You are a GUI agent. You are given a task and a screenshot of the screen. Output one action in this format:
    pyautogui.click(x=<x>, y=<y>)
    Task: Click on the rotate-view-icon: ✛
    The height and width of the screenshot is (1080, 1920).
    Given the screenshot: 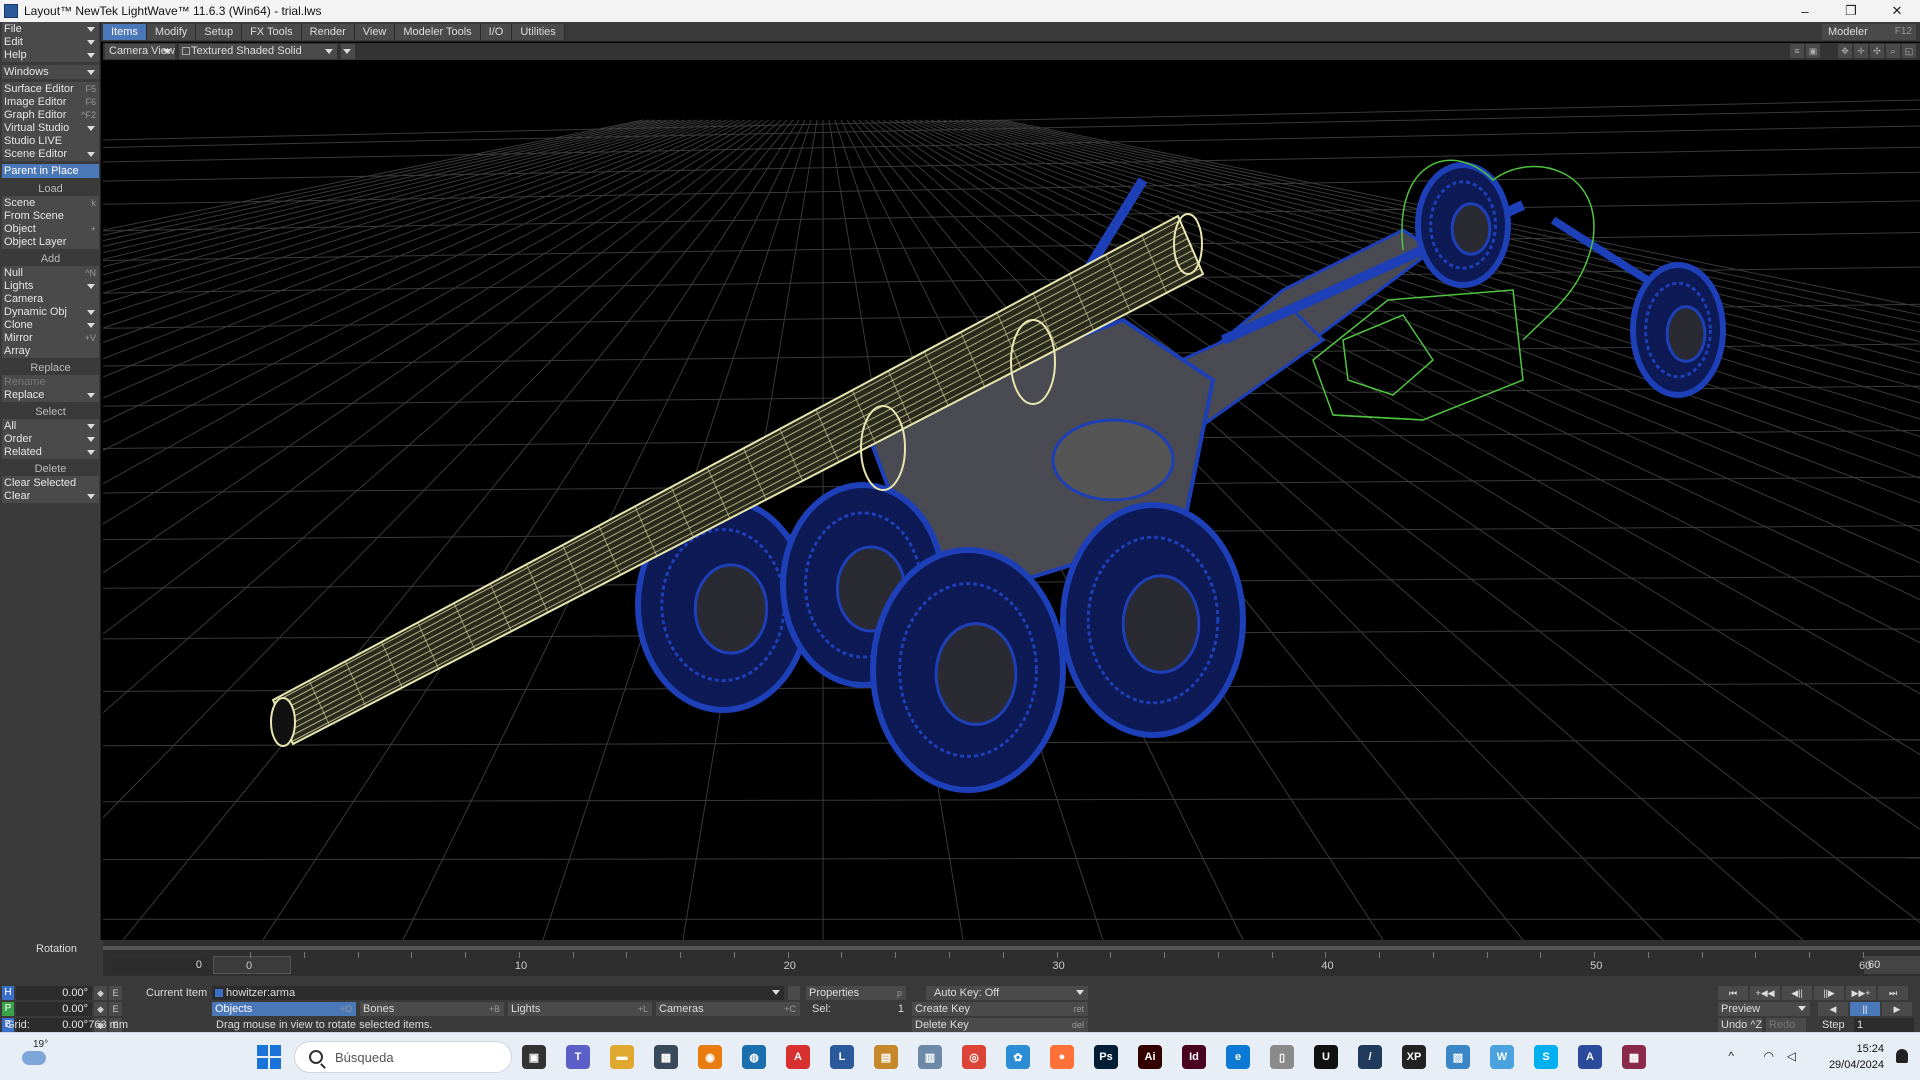 What is the action you would take?
    pyautogui.click(x=1861, y=51)
    